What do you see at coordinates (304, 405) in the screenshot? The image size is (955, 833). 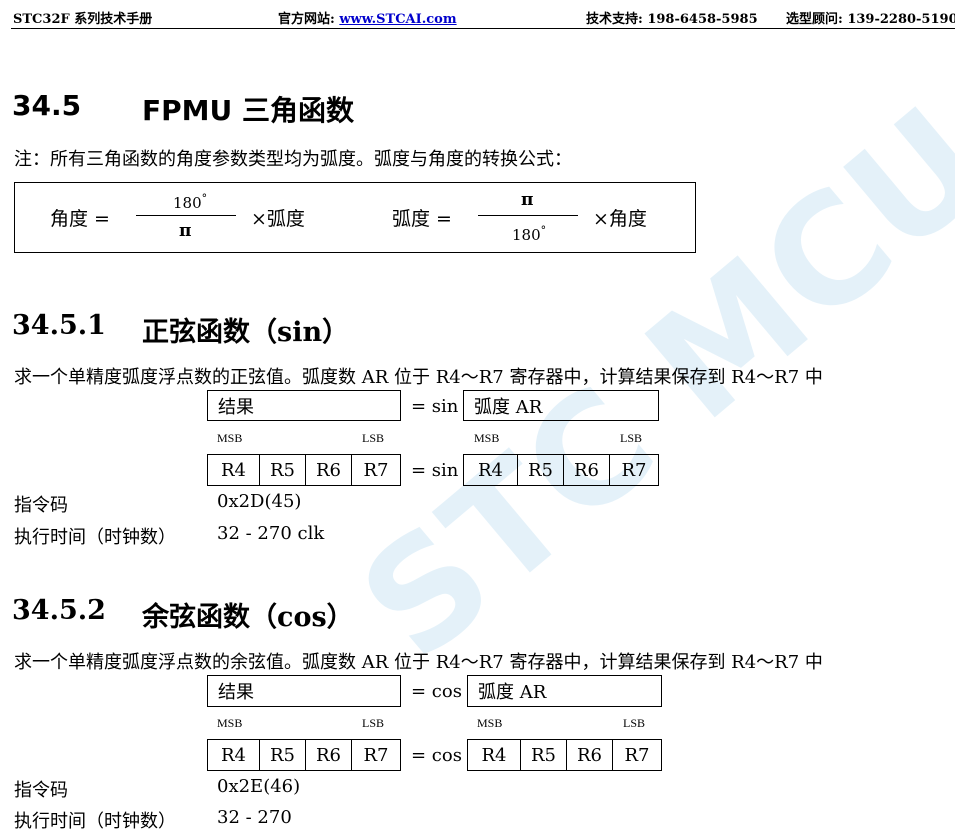 I see `sin-result-box: 结果` at bounding box center [304, 405].